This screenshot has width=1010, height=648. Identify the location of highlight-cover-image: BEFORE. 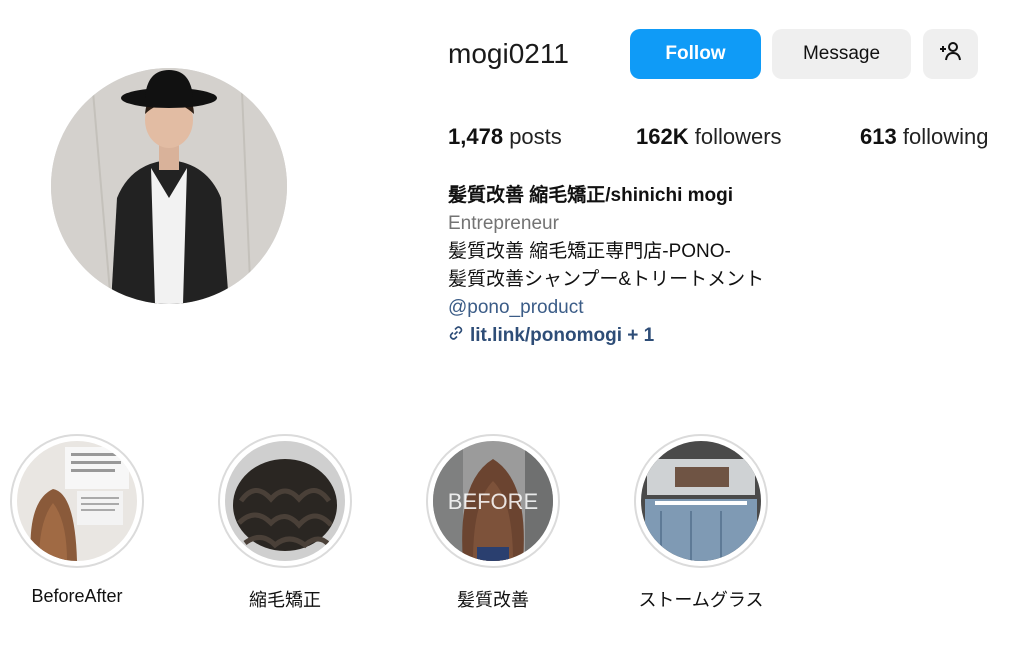
(493, 501).